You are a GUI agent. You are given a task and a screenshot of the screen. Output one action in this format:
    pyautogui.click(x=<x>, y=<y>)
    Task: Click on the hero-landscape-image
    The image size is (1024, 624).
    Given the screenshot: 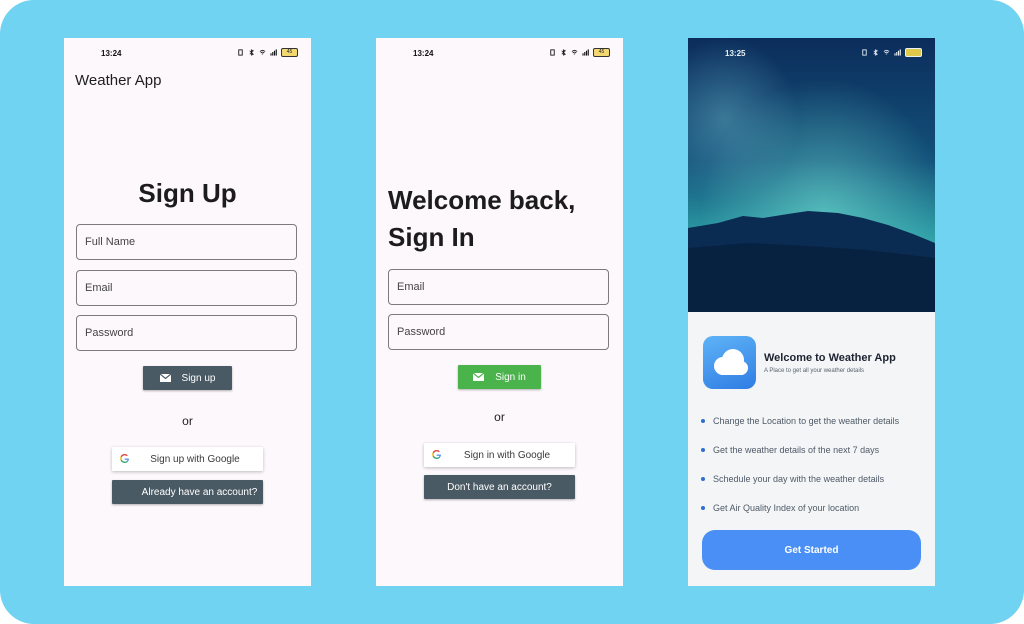 What is the action you would take?
    pyautogui.click(x=811, y=175)
    